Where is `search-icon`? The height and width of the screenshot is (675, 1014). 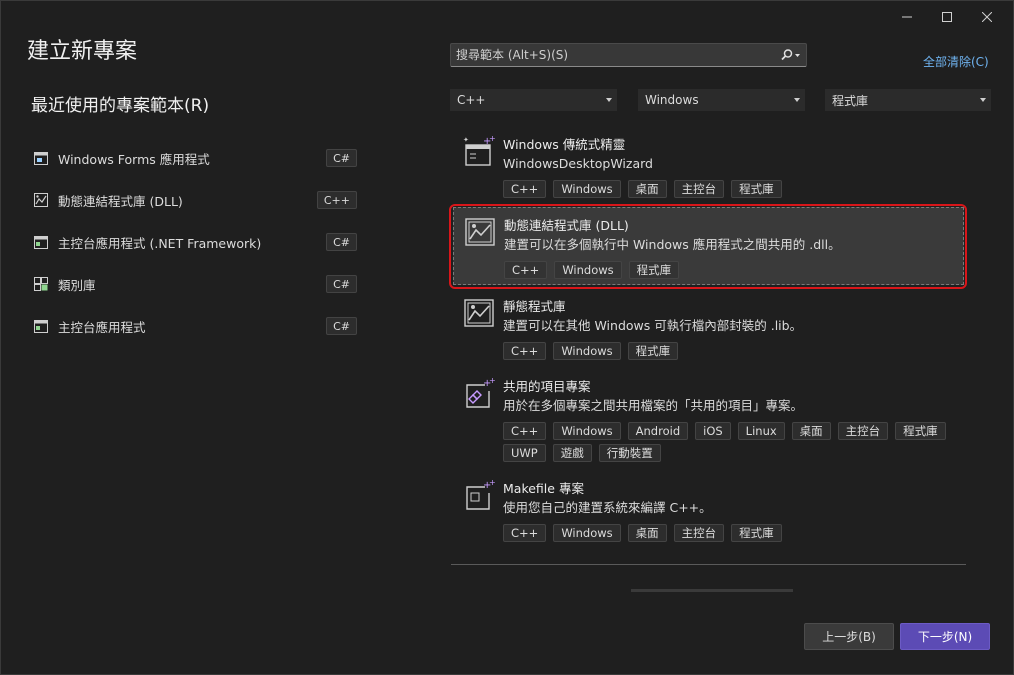
search-icon is located at coordinates (791, 55).